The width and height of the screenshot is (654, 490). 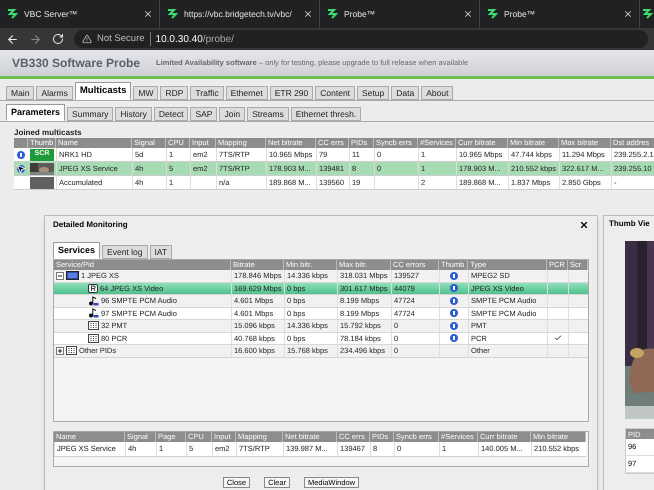 What do you see at coordinates (20, 93) in the screenshot?
I see `tab: Main` at bounding box center [20, 93].